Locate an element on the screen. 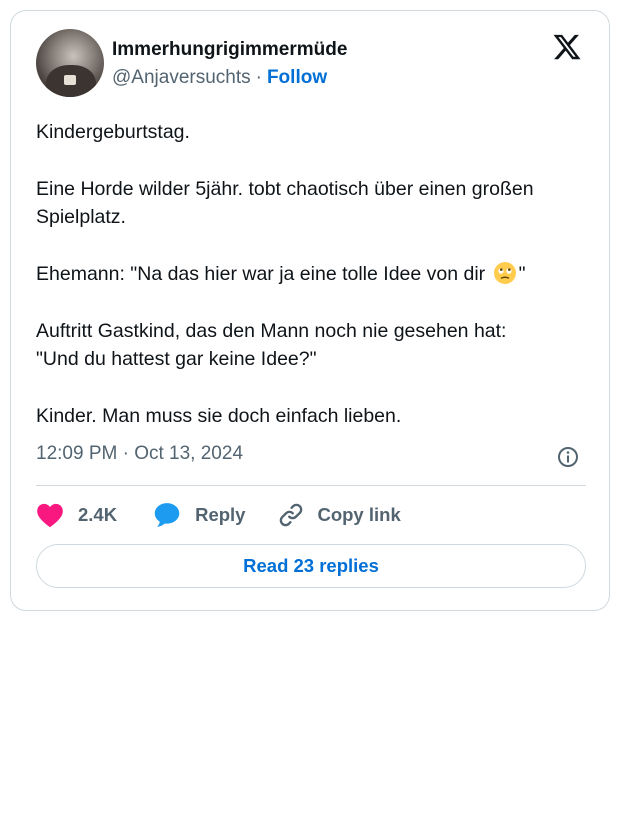 This screenshot has width=620, height=826. action-bar: 2.4K Reply Copy link is located at coordinates (218, 515).